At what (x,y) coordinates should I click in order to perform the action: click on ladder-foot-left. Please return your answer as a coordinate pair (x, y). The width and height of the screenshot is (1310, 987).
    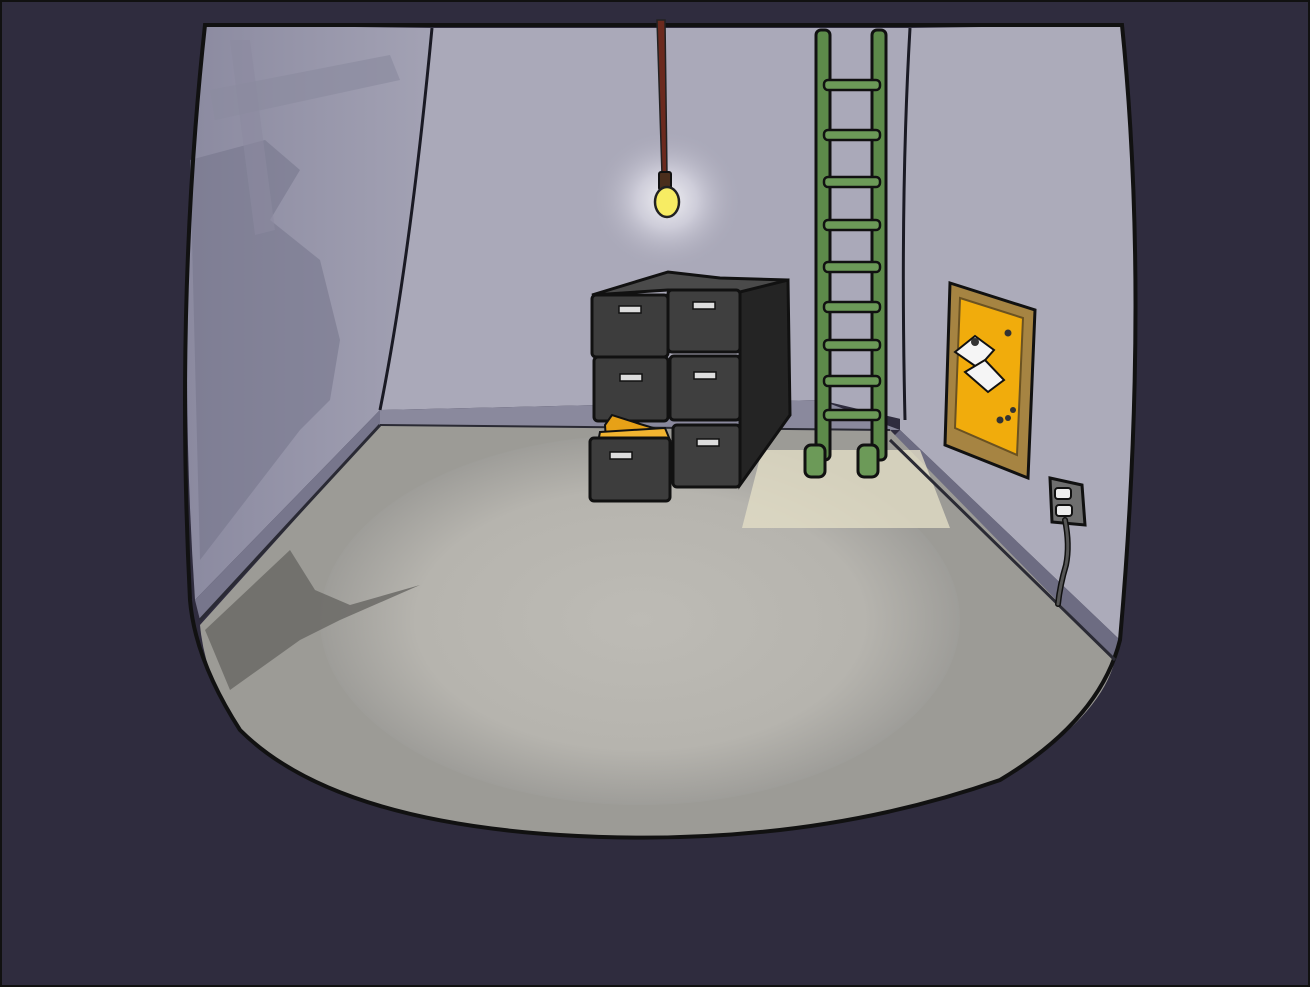
    Looking at the image, I should click on (815, 461).